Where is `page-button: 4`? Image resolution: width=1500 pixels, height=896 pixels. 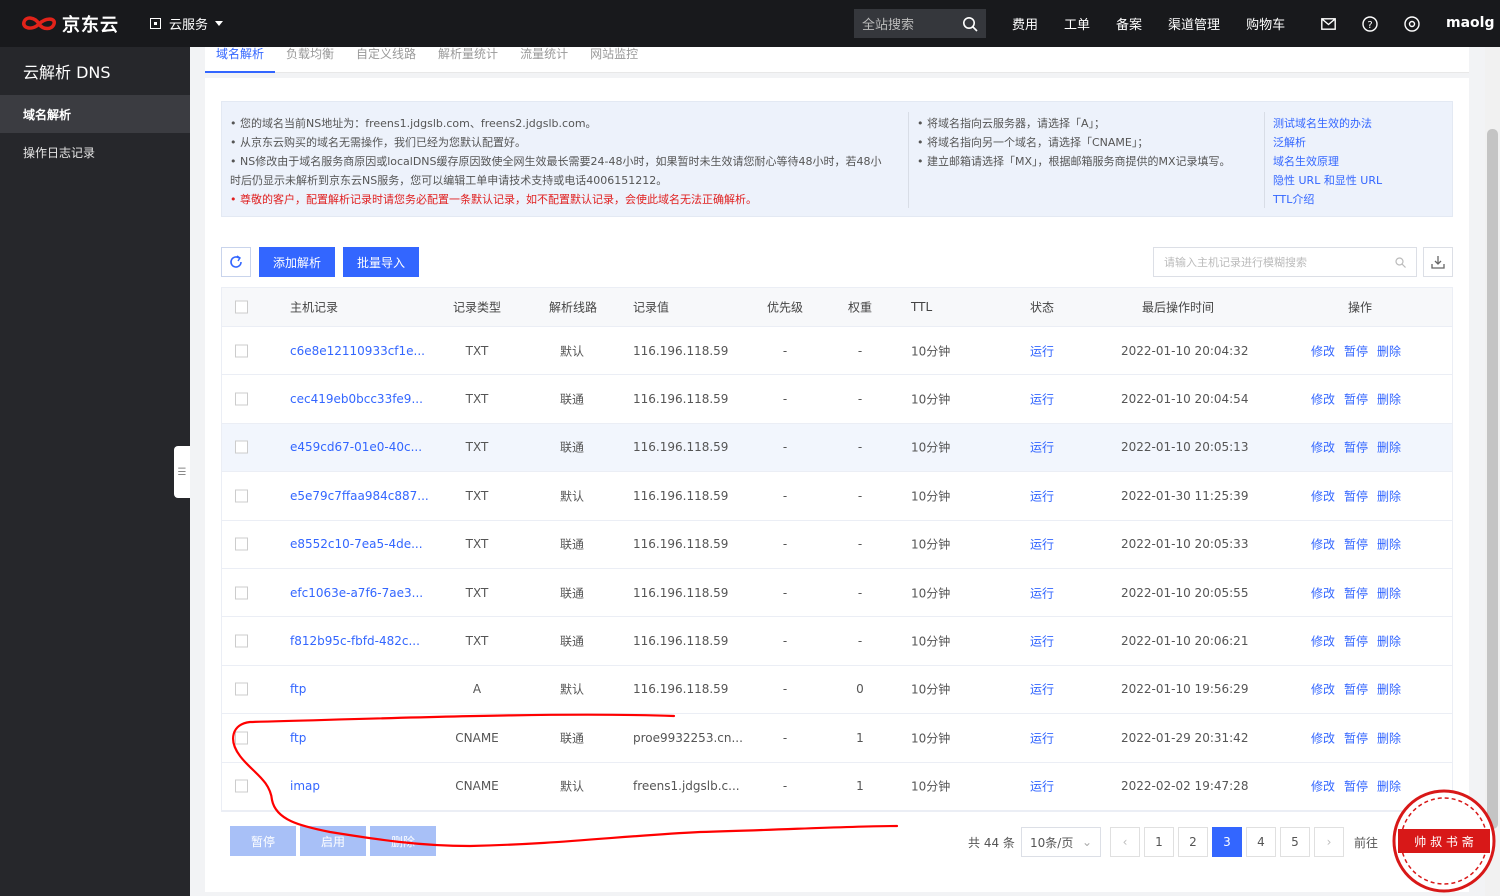 page-button: 4 is located at coordinates (1261, 842).